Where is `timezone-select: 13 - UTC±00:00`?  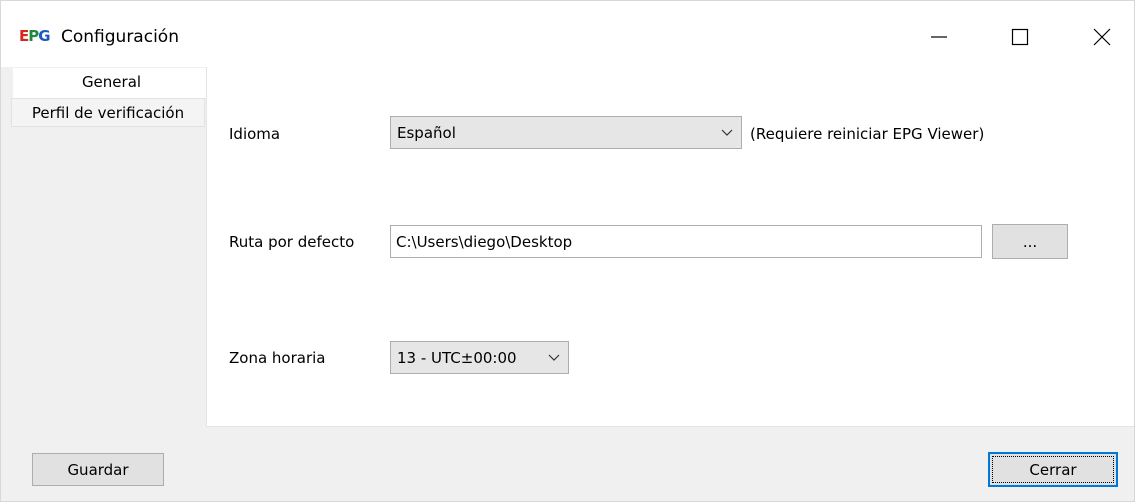
timezone-select: 13 - UTC±00:00 is located at coordinates (479, 357).